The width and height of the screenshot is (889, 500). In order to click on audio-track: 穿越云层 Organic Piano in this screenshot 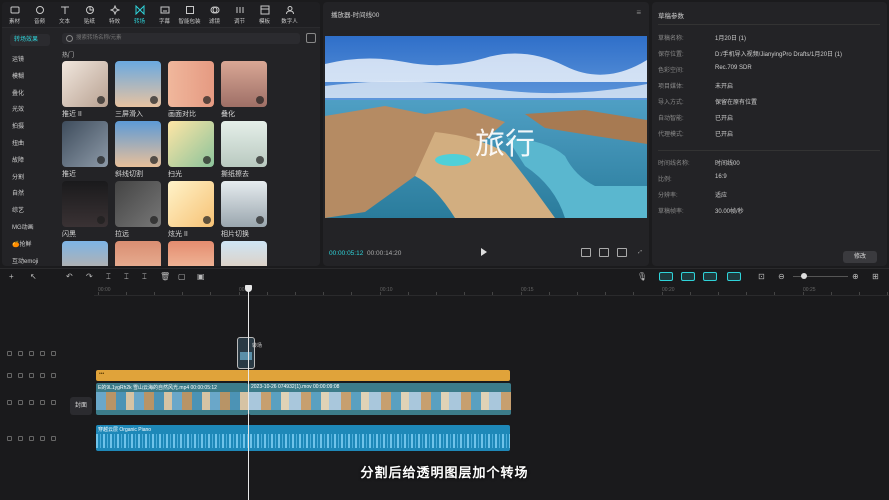, I will do `click(303, 438)`.